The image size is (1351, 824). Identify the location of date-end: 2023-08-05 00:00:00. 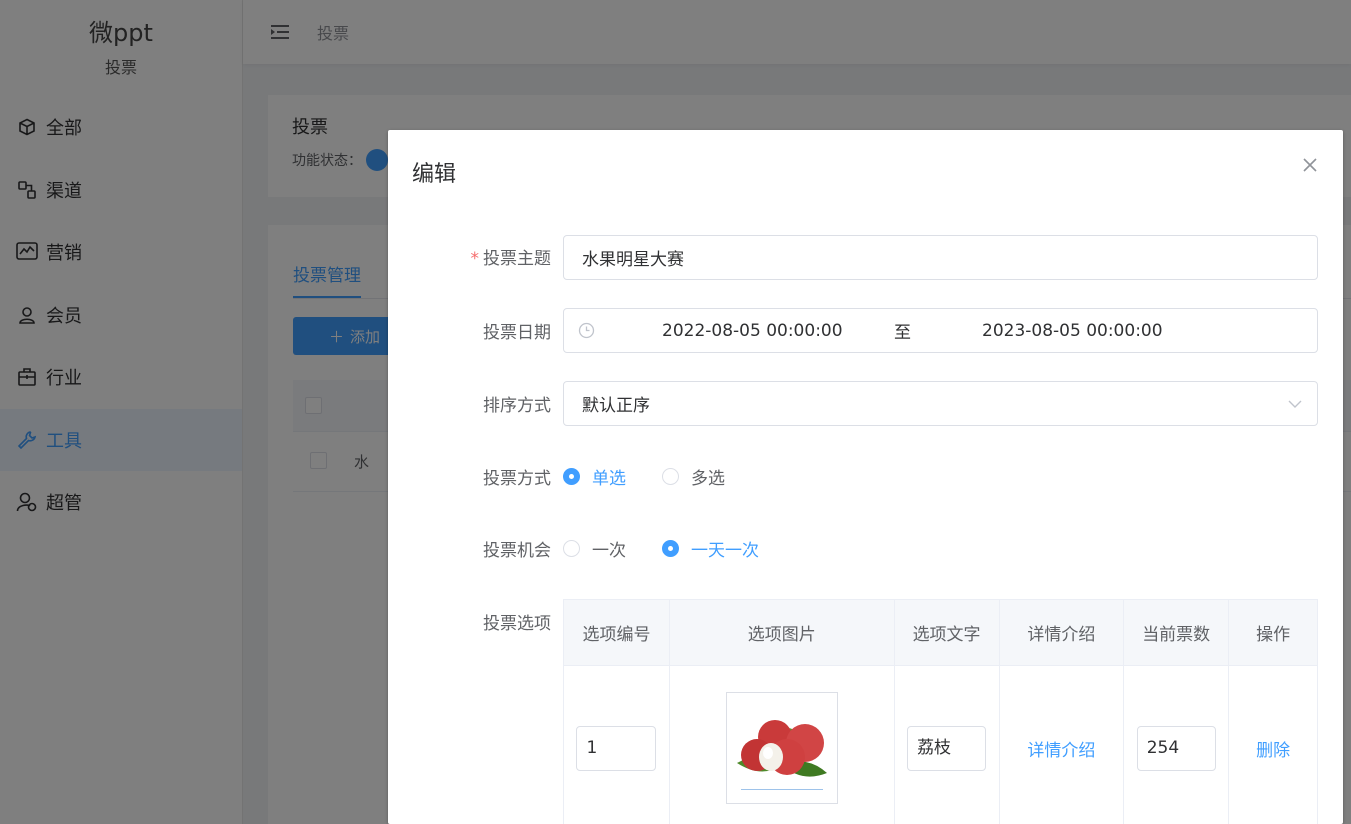
(1072, 331).